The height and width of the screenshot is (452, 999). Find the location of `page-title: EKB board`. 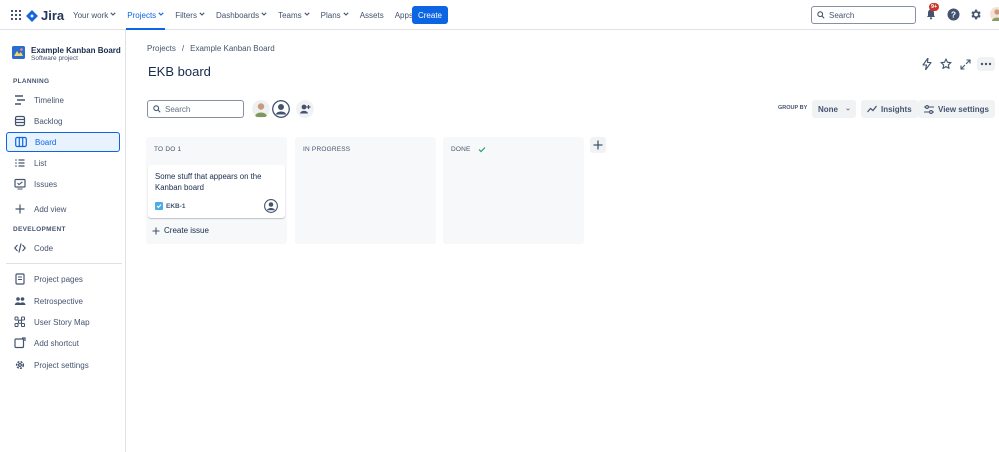

page-title: EKB board is located at coordinates (179, 71).